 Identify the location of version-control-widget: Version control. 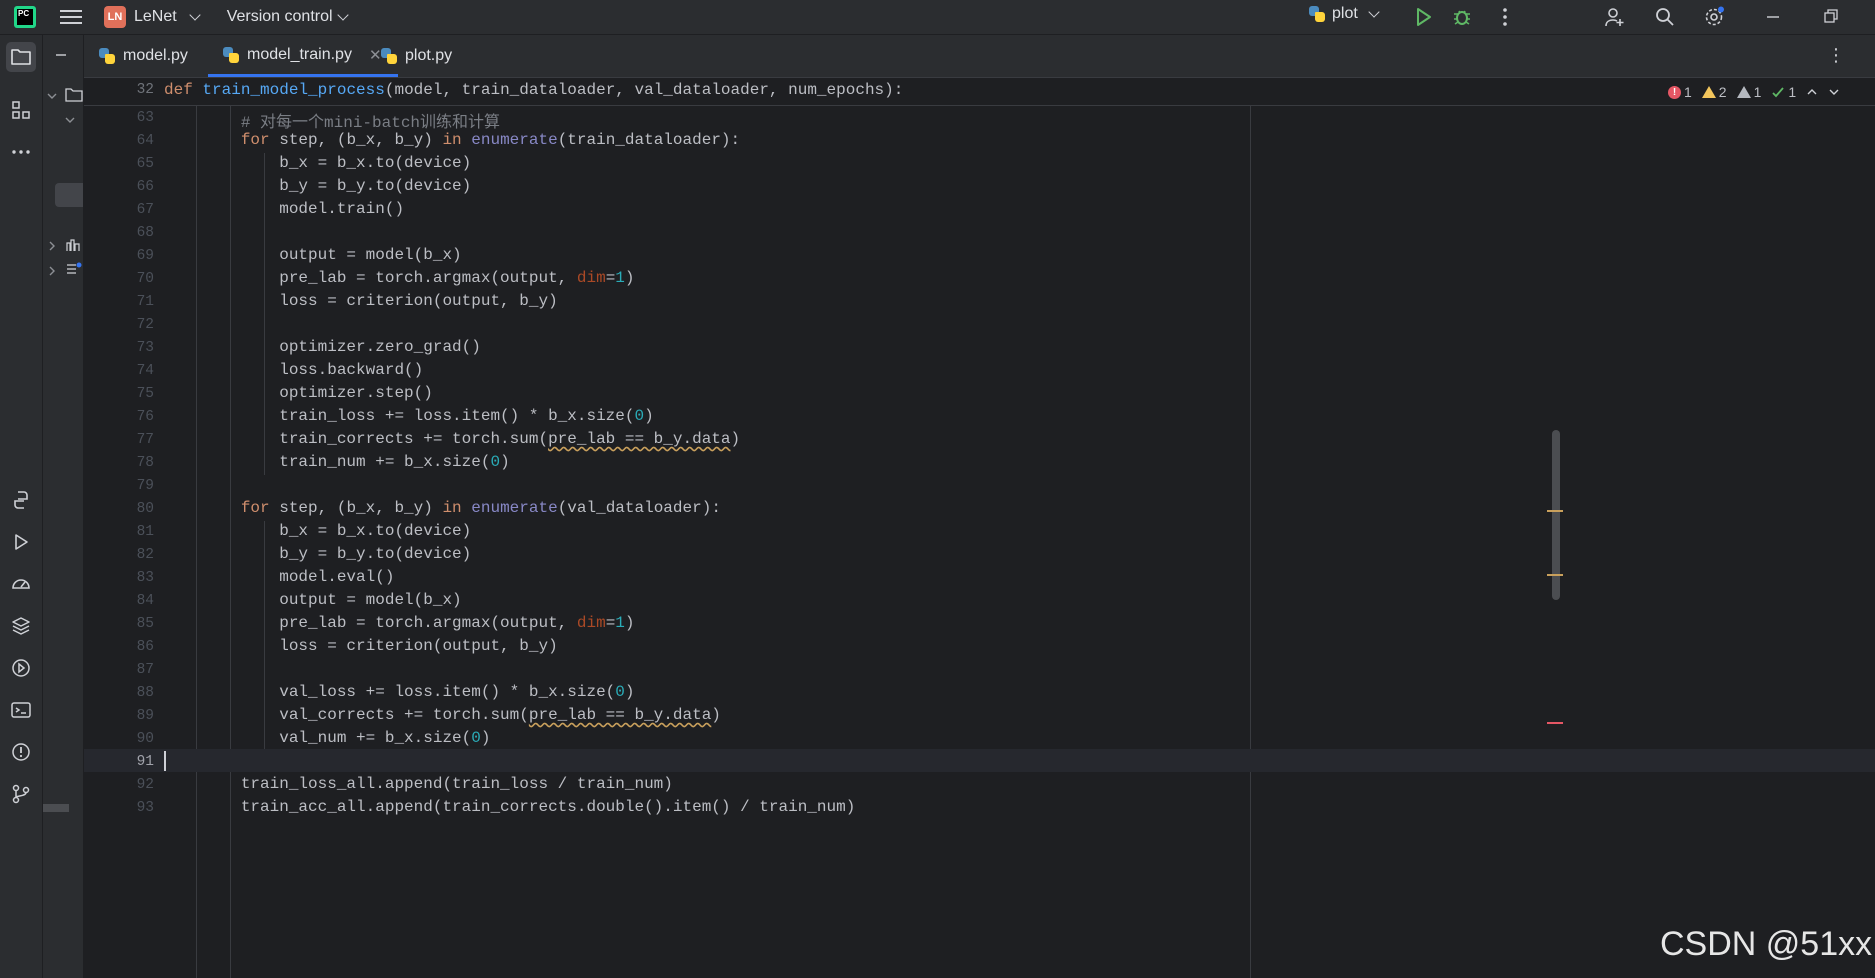
(287, 17).